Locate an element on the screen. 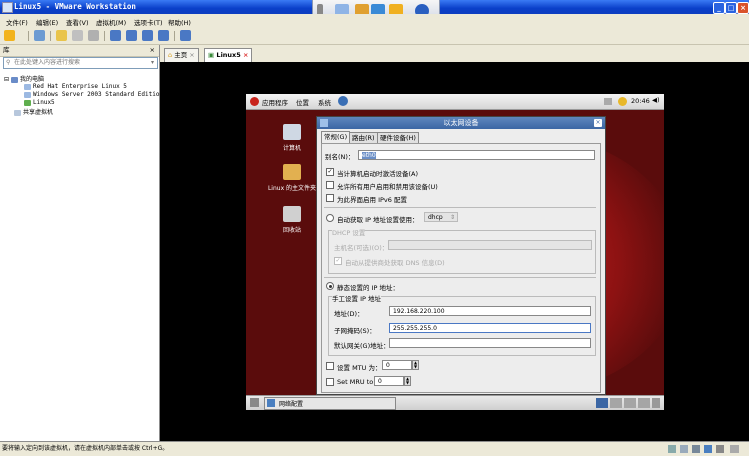  desktop-icon-label: 计算机 is located at coordinates (291, 148).